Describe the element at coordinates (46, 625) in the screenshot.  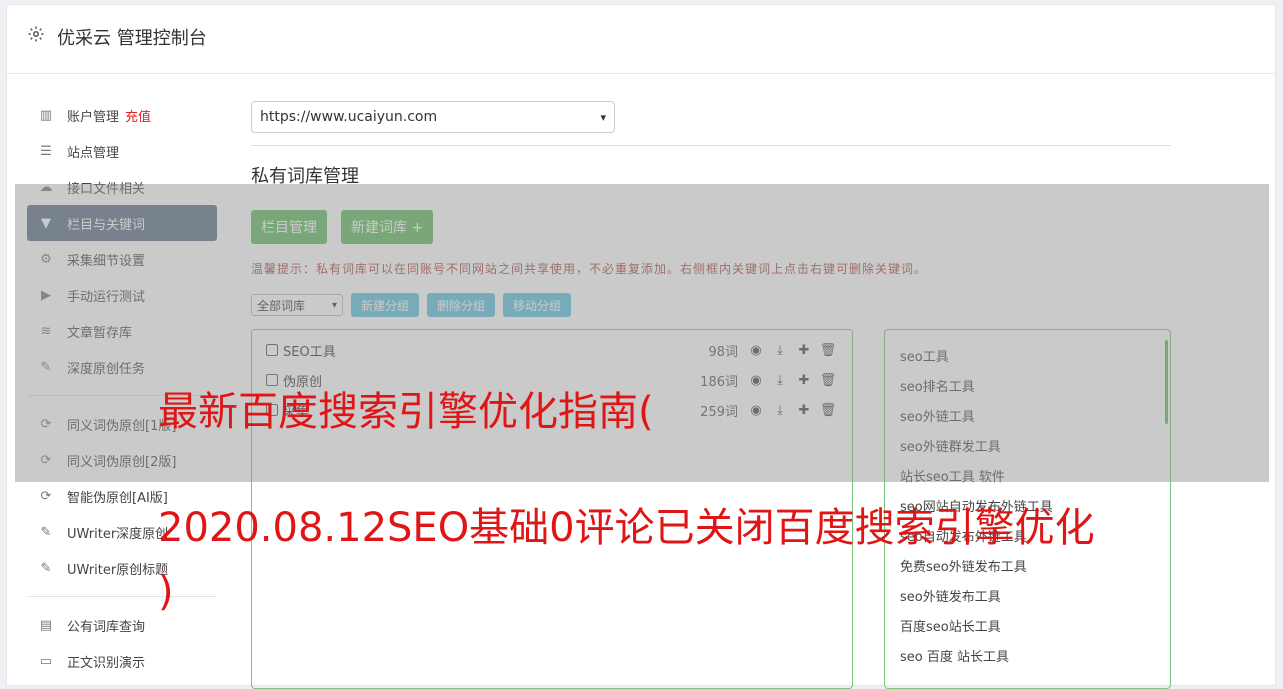
I see `book-icon: ▤` at that location.